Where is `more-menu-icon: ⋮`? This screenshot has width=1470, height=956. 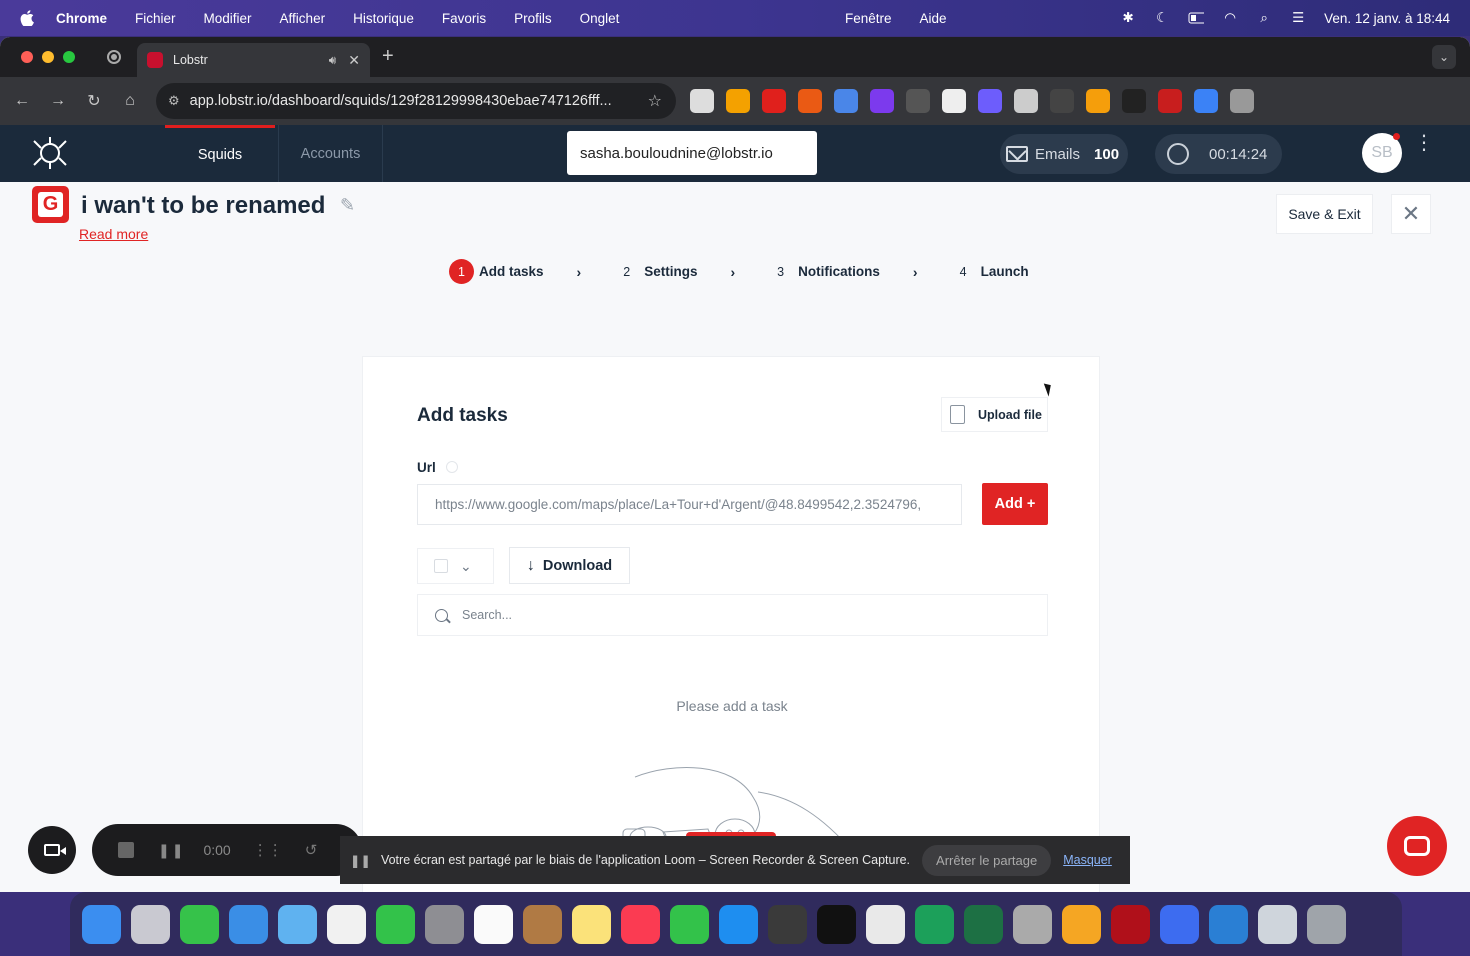
more-menu-icon: ⋮ is located at coordinates (1424, 143).